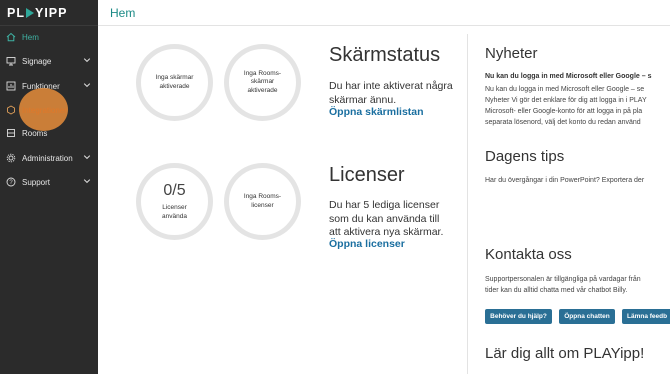  Describe the element at coordinates (565, 353) in the screenshot. I see `learn-title: Lär dig allt om PLAYipp!` at that location.